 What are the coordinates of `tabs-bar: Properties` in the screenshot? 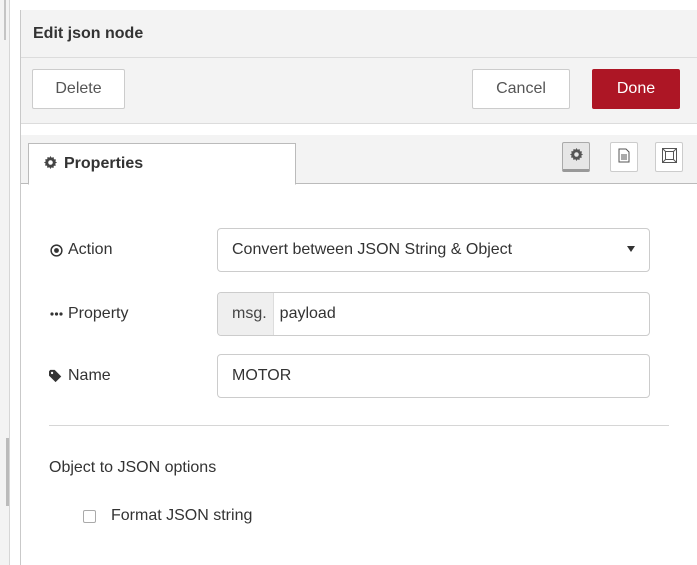 It's located at (359, 160).